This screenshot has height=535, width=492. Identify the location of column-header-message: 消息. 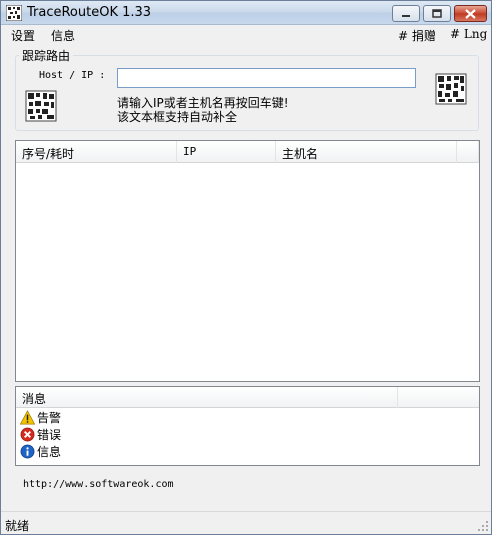
(207, 397).